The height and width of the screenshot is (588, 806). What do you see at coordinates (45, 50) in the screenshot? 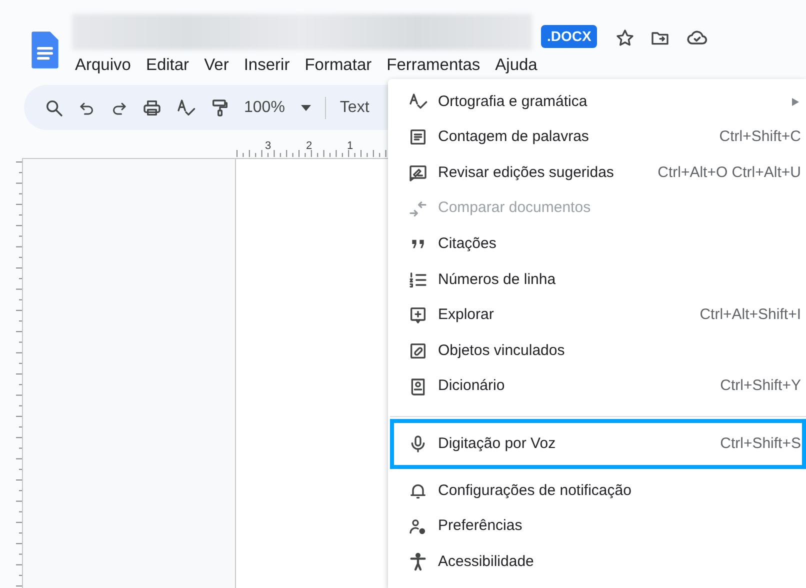
I see `docs-logo-icon` at bounding box center [45, 50].